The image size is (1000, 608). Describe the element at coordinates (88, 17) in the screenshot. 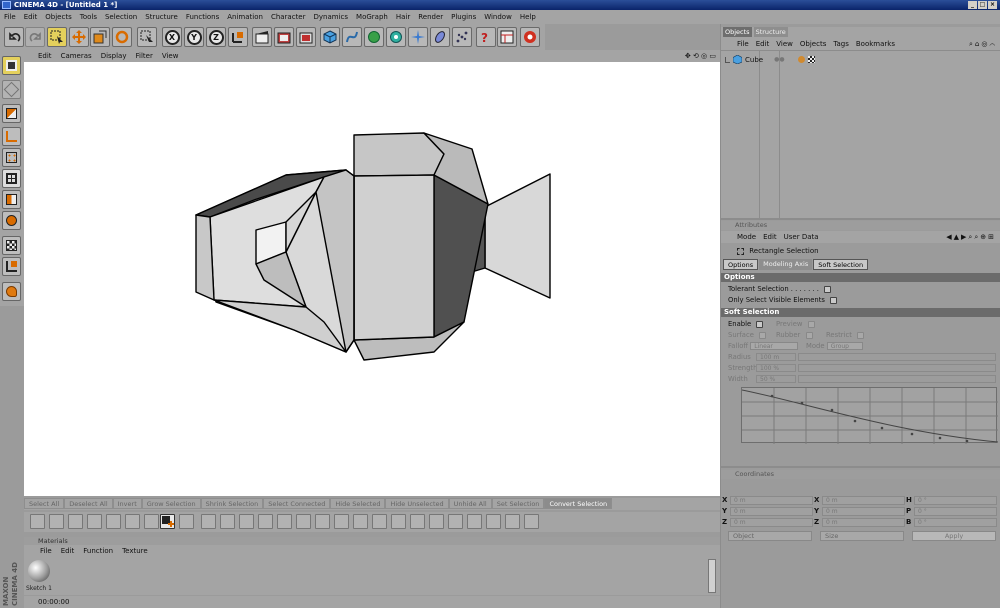

I see `menu-tools: Tools` at that location.